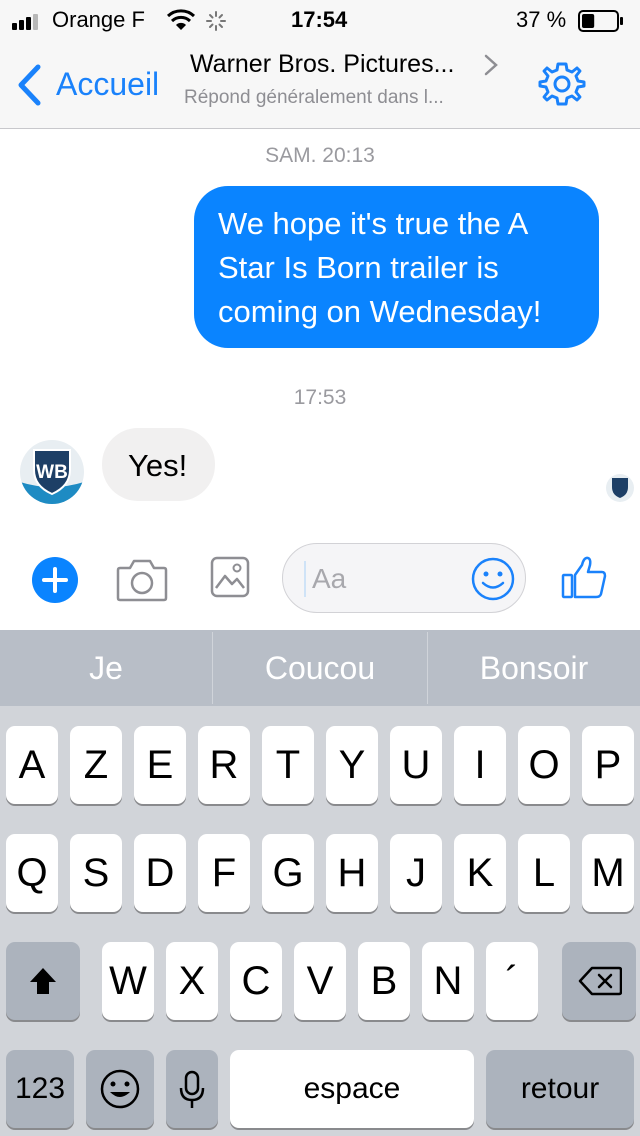  What do you see at coordinates (142, 579) in the screenshot?
I see `camera-icon` at bounding box center [142, 579].